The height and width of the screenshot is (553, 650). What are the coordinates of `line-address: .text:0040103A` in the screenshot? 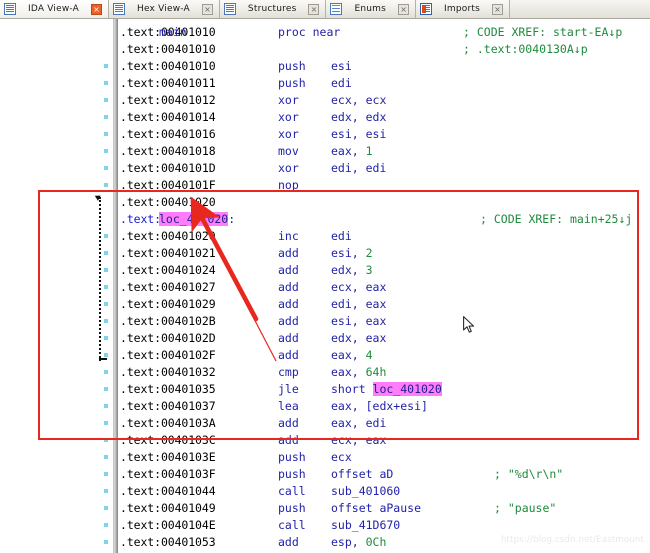 It's located at (168, 423).